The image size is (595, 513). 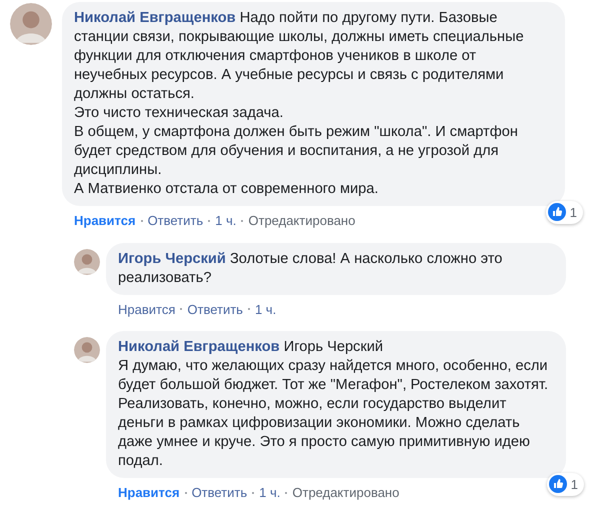 What do you see at coordinates (172, 258) in the screenshot?
I see `author-link: Игорь Черский` at bounding box center [172, 258].